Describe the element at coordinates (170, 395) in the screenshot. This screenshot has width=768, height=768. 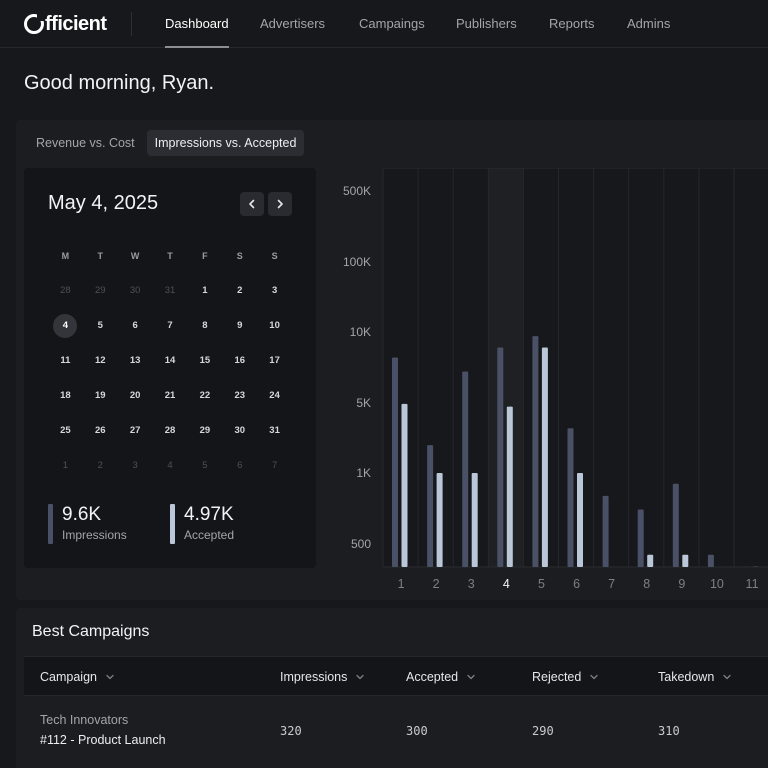
I see `calendar-day: 21` at that location.